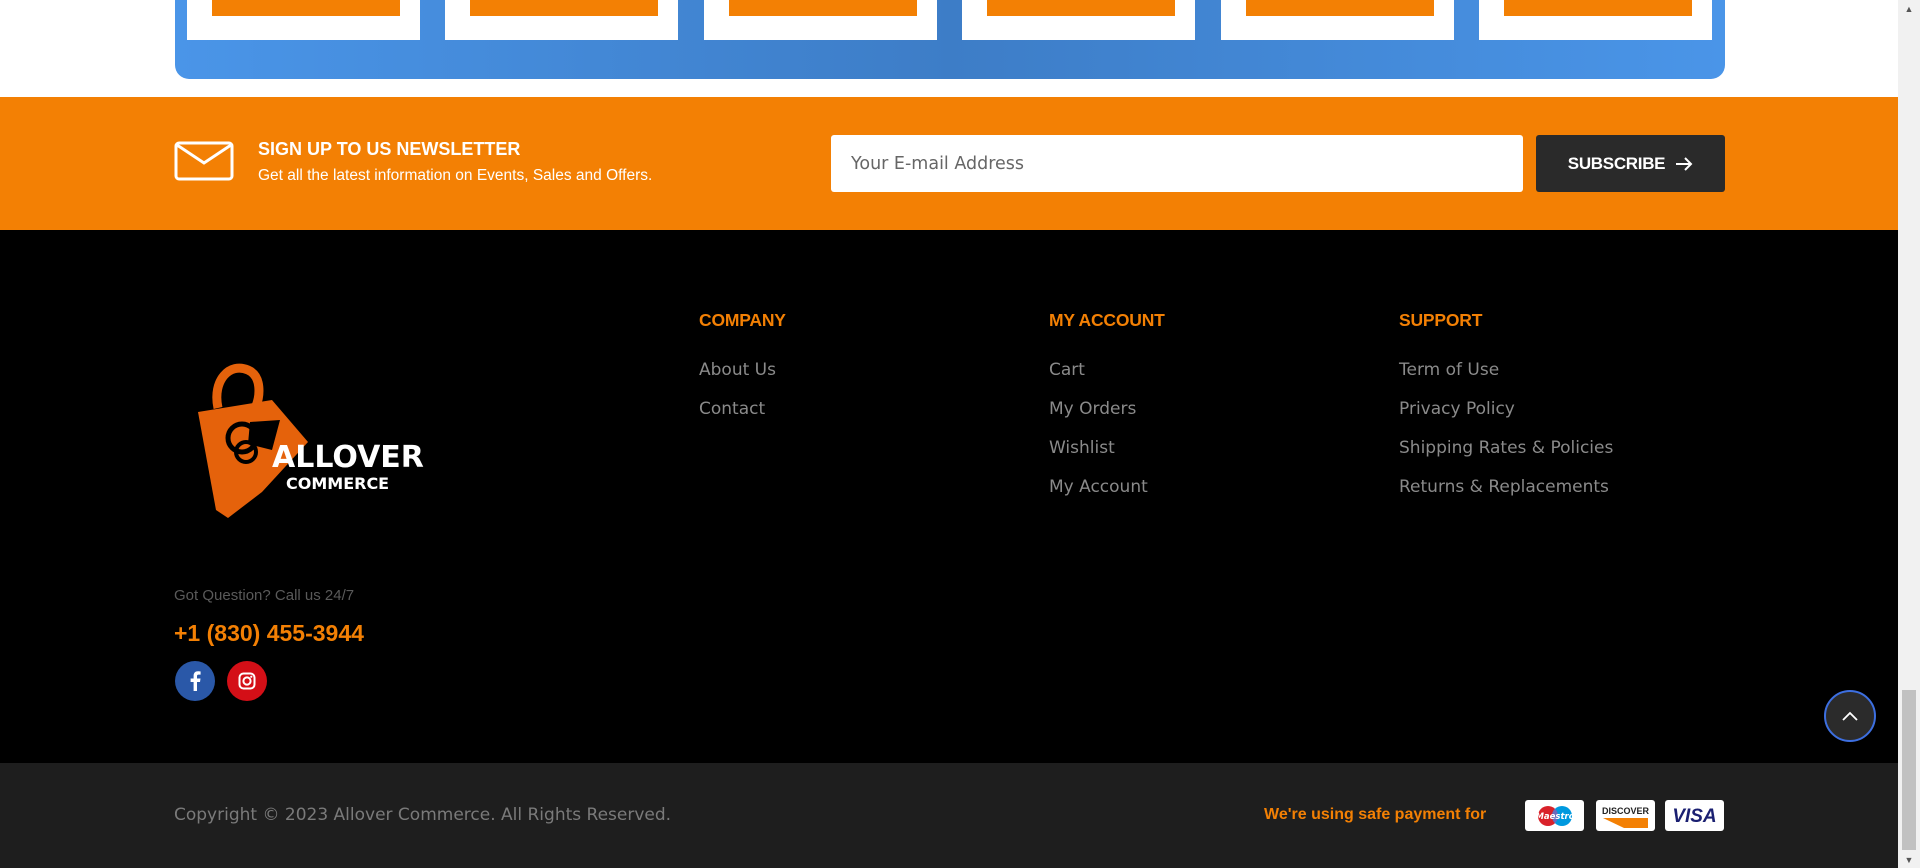  I want to click on scroll-up-arrow: ▲, so click(1909, 8).